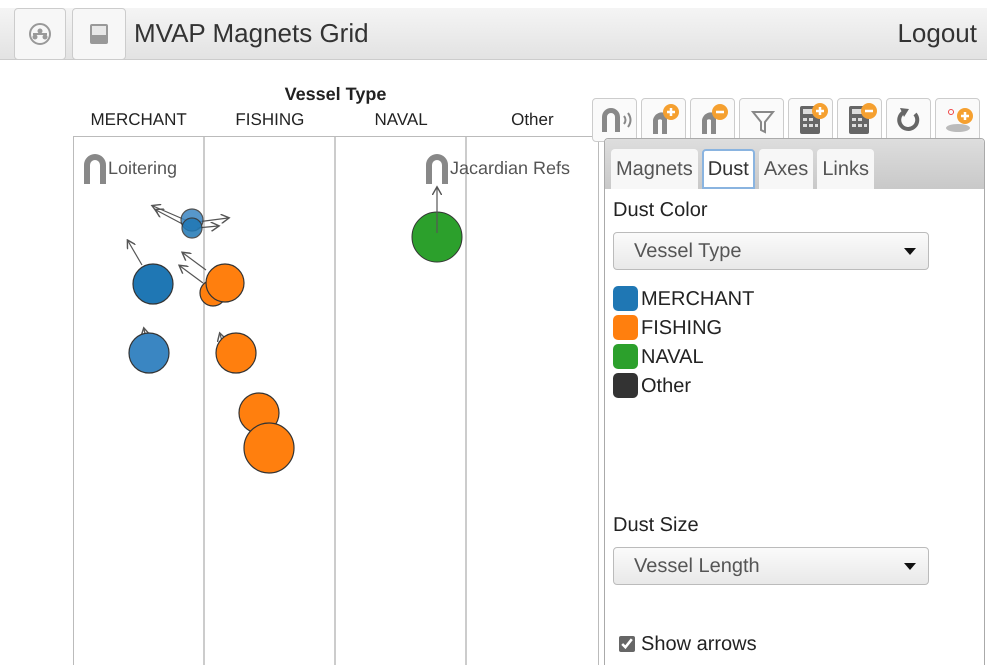  What do you see at coordinates (614, 120) in the screenshot?
I see `magnet-signal-button` at bounding box center [614, 120].